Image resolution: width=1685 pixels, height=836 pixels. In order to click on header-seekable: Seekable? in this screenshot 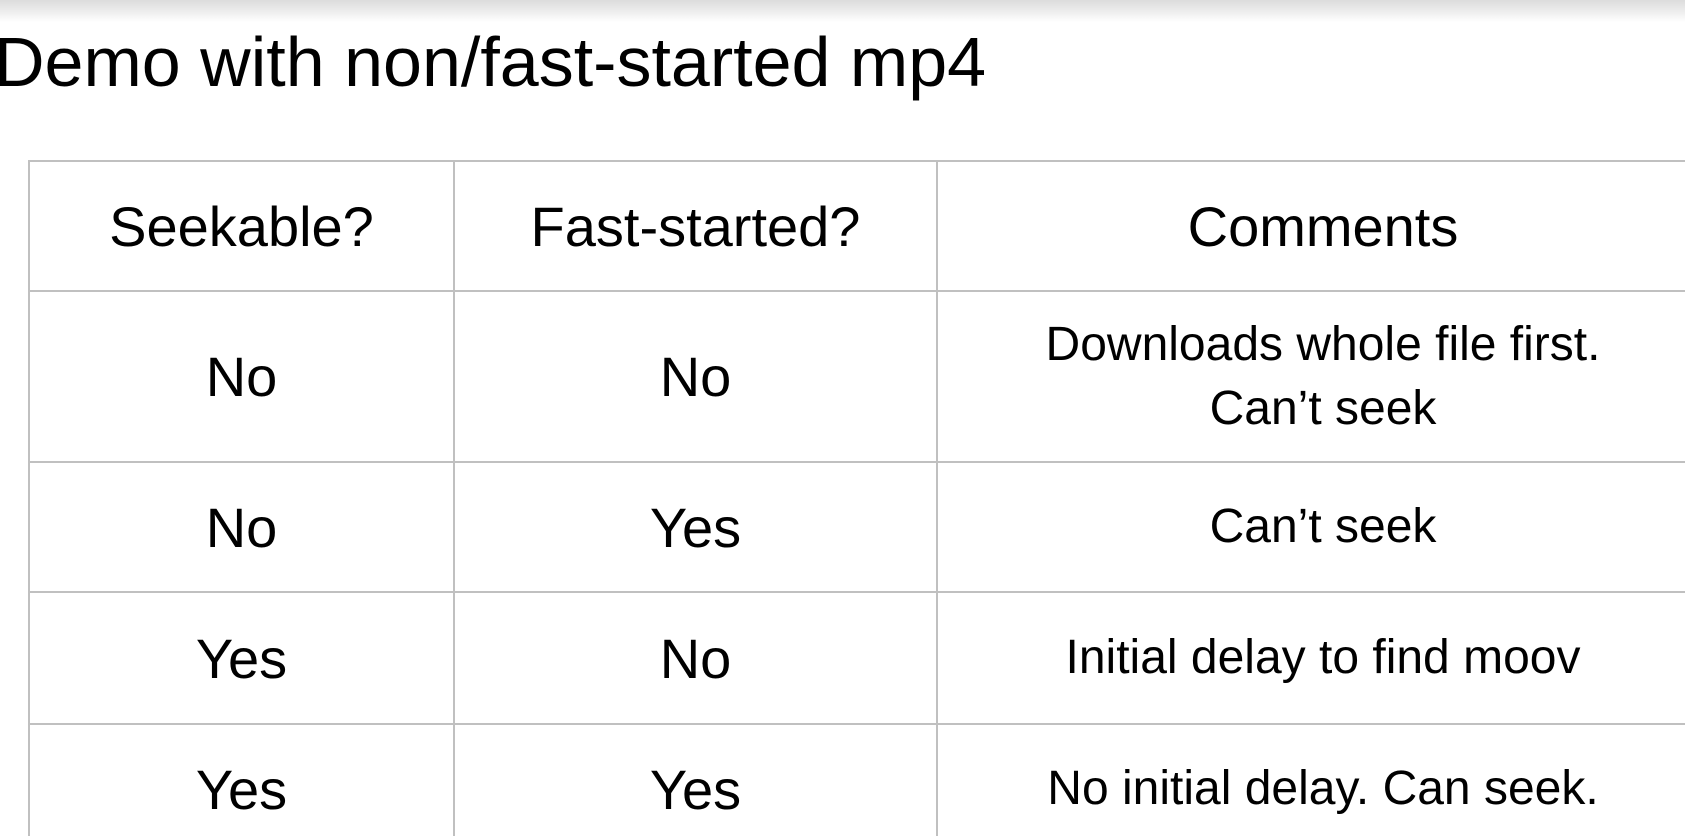, I will do `click(241, 226)`.